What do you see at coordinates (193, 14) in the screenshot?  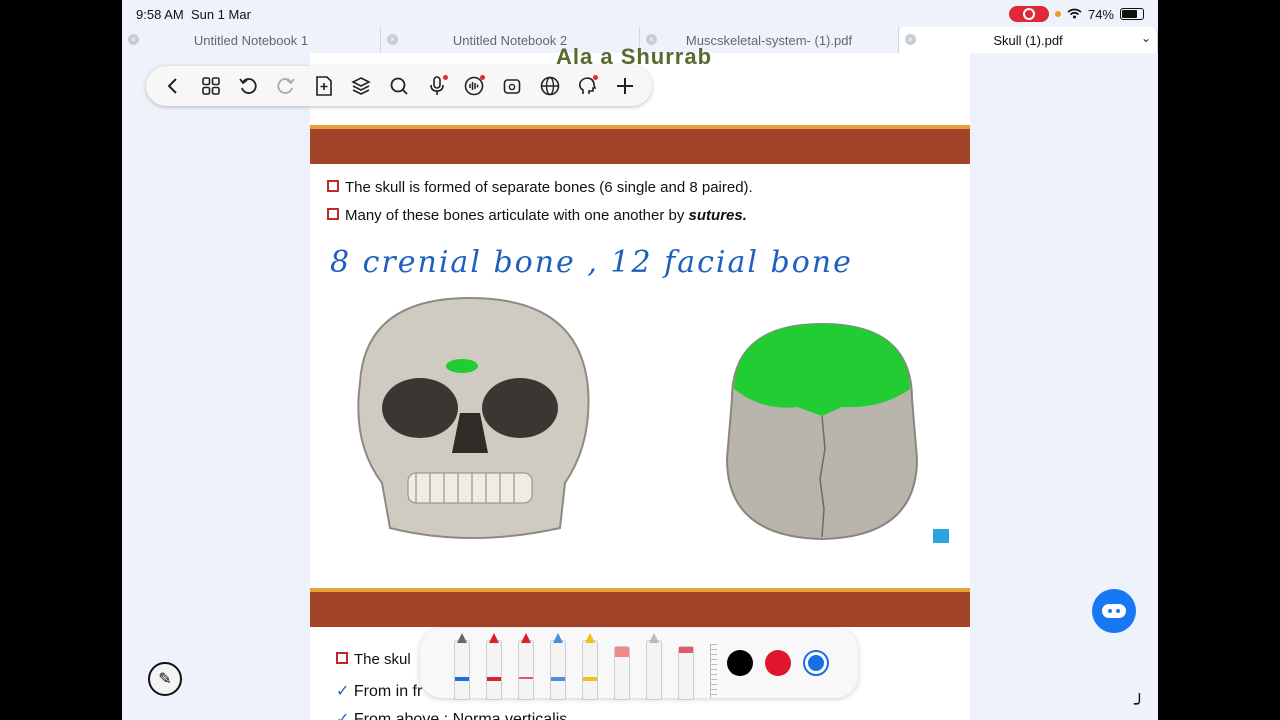 I see `status-time: 9:58 AM Sun 1 Mar` at bounding box center [193, 14].